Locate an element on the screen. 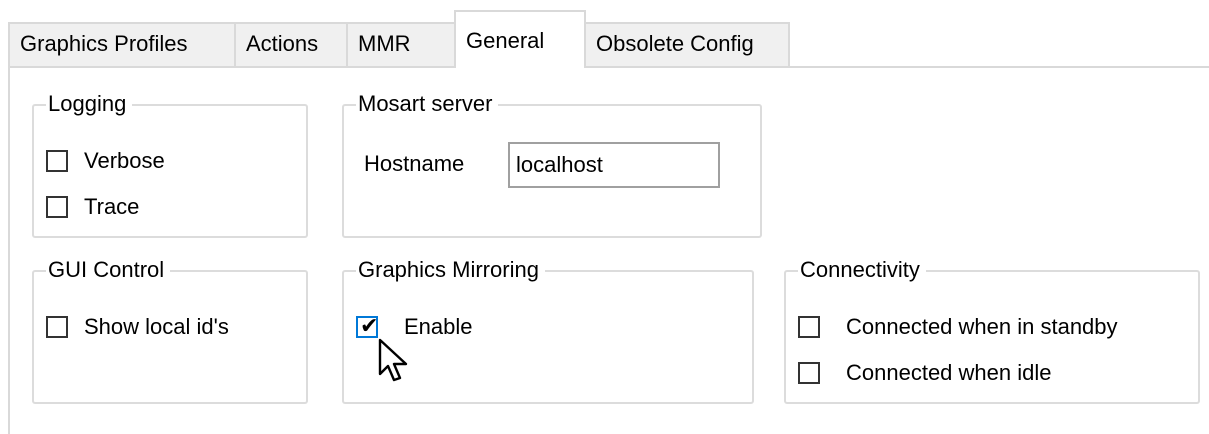  tab-obsolete-config: Obsolete Config is located at coordinates (687, 44).